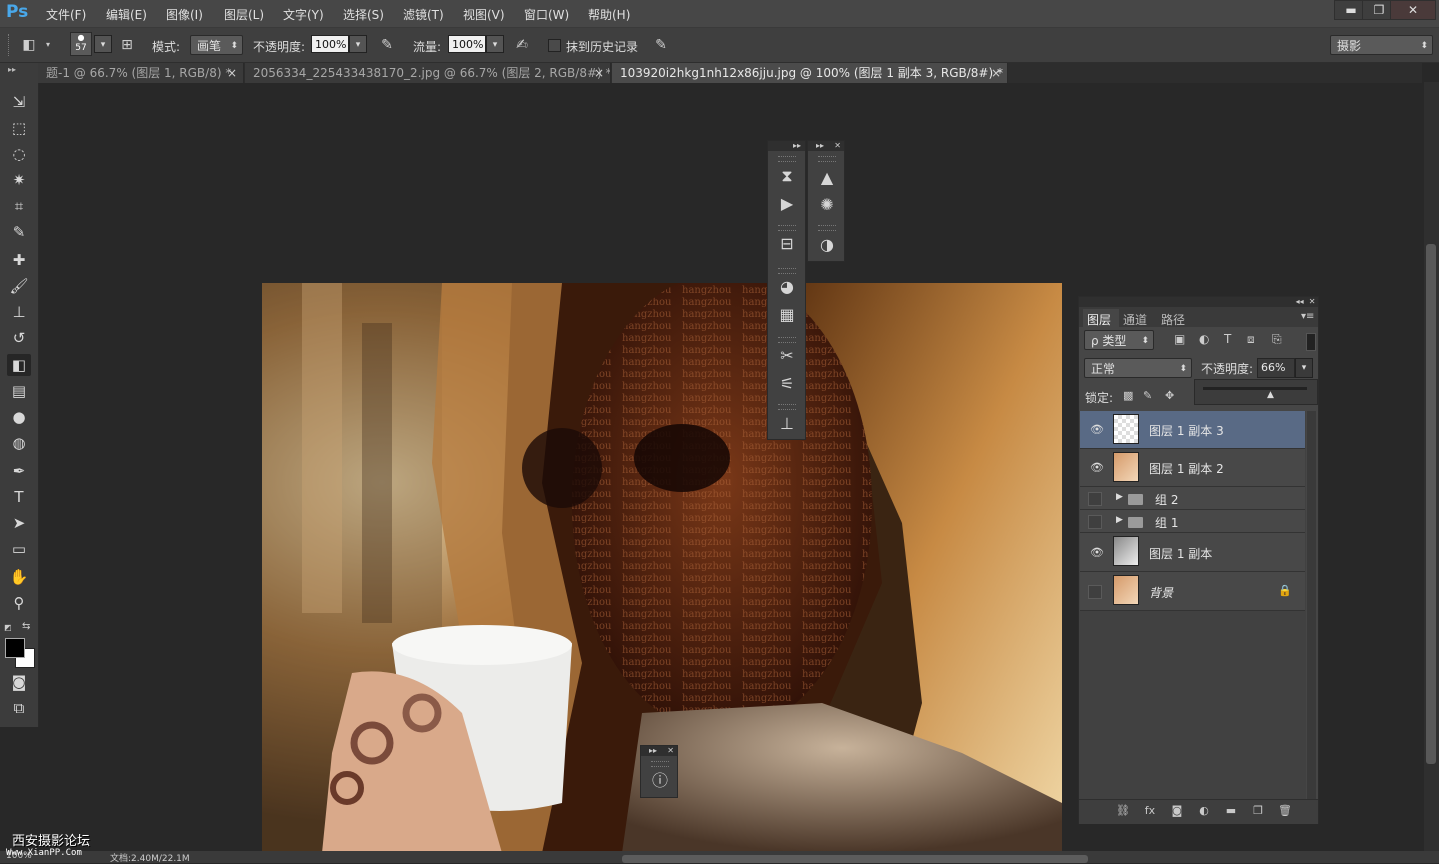 This screenshot has height=864, width=1439. I want to click on flow-input: 100%, so click(467, 44).